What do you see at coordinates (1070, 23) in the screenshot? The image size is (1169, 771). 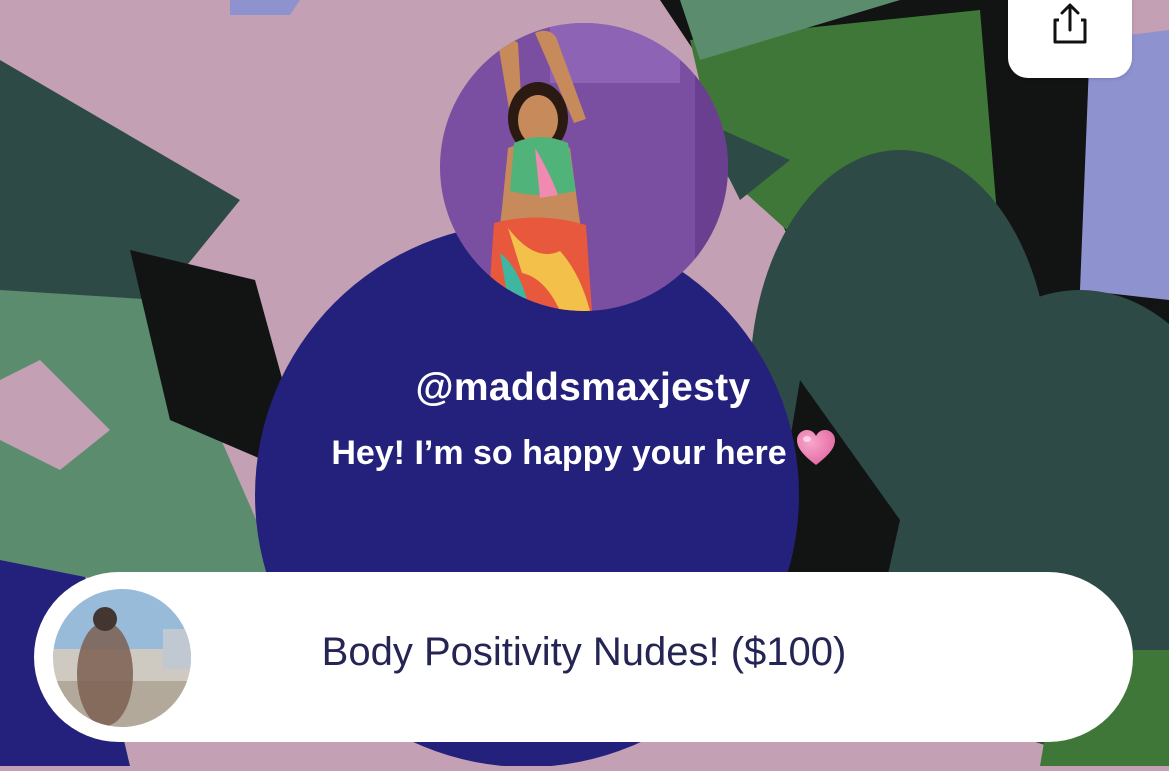 I see `share-icon` at bounding box center [1070, 23].